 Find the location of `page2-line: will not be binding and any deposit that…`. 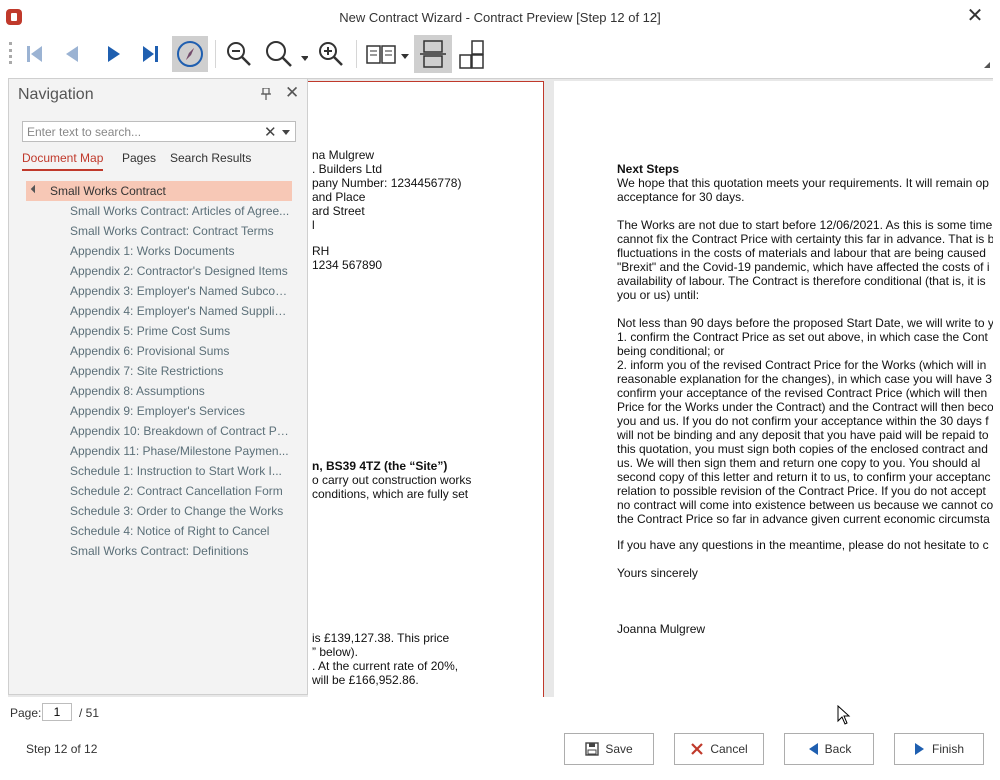

page2-line: will not be binding and any deposit that… is located at coordinates (803, 435).